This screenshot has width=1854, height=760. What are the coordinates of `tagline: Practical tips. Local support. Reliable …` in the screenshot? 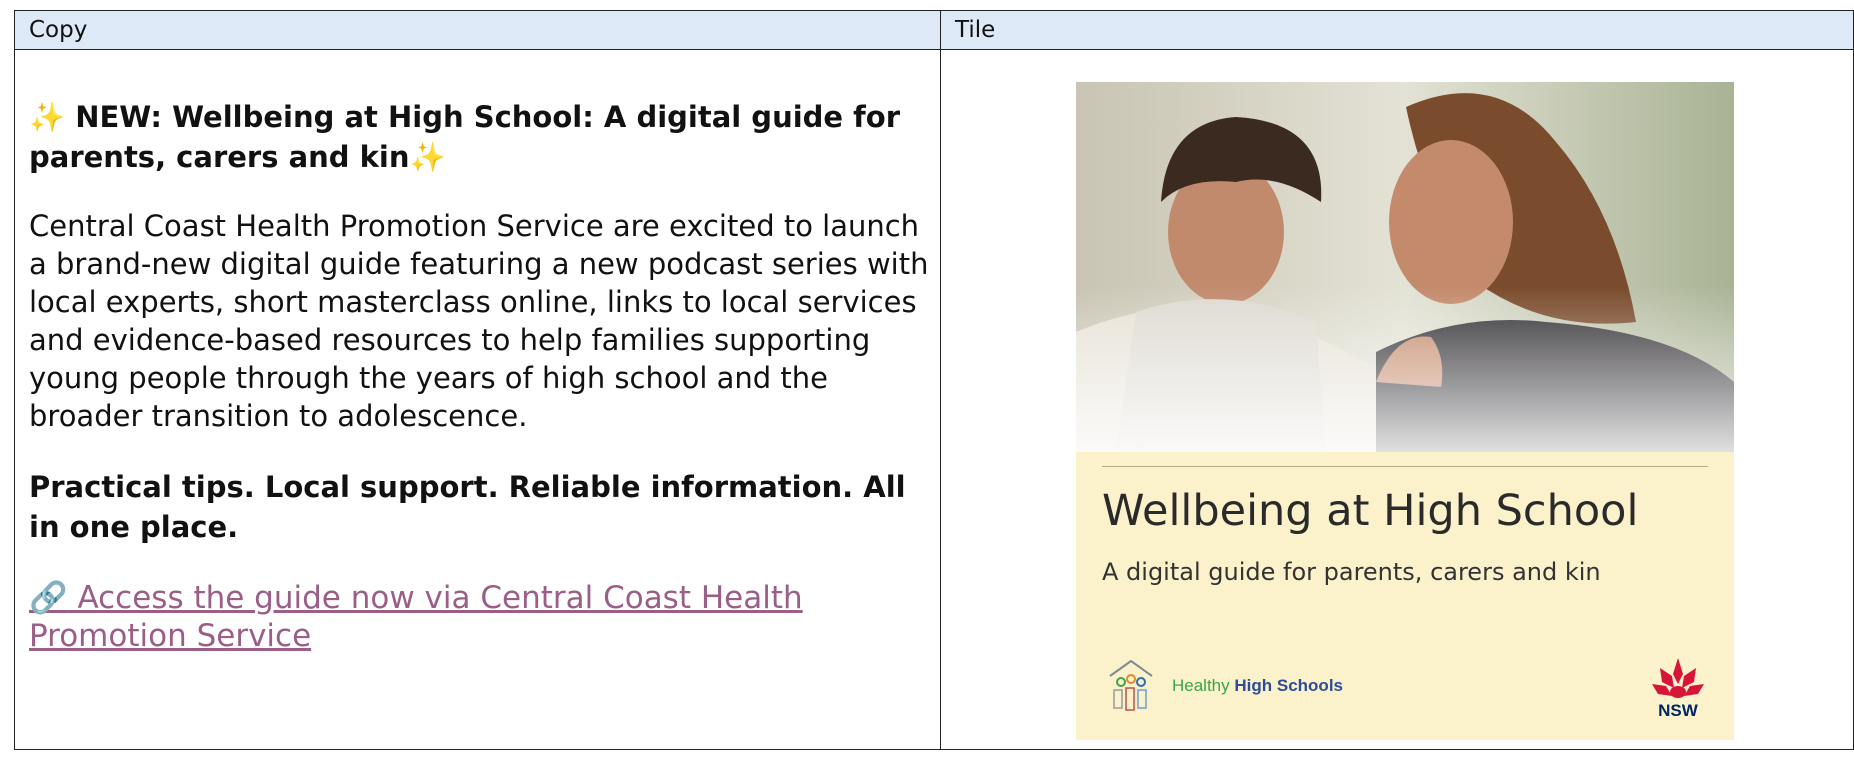 It's located at (467, 507).